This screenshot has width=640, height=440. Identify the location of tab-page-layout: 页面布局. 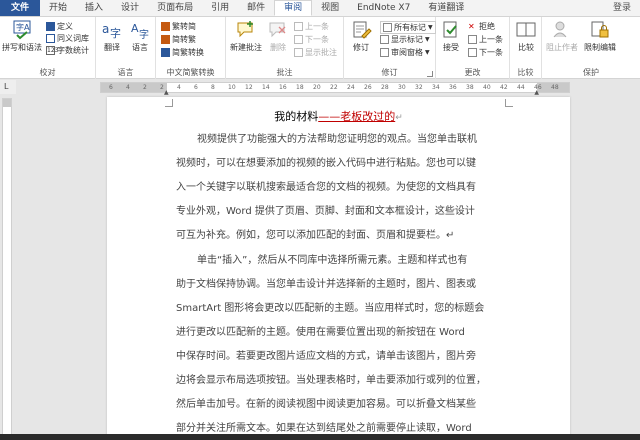
(175, 8).